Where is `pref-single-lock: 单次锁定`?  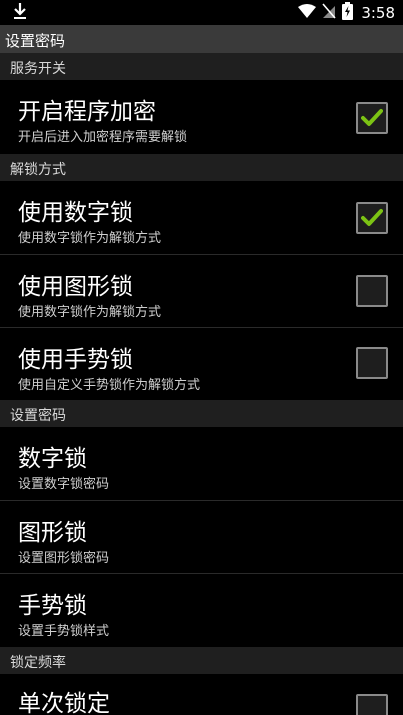
pref-single-lock: 单次锁定 is located at coordinates (201, 694).